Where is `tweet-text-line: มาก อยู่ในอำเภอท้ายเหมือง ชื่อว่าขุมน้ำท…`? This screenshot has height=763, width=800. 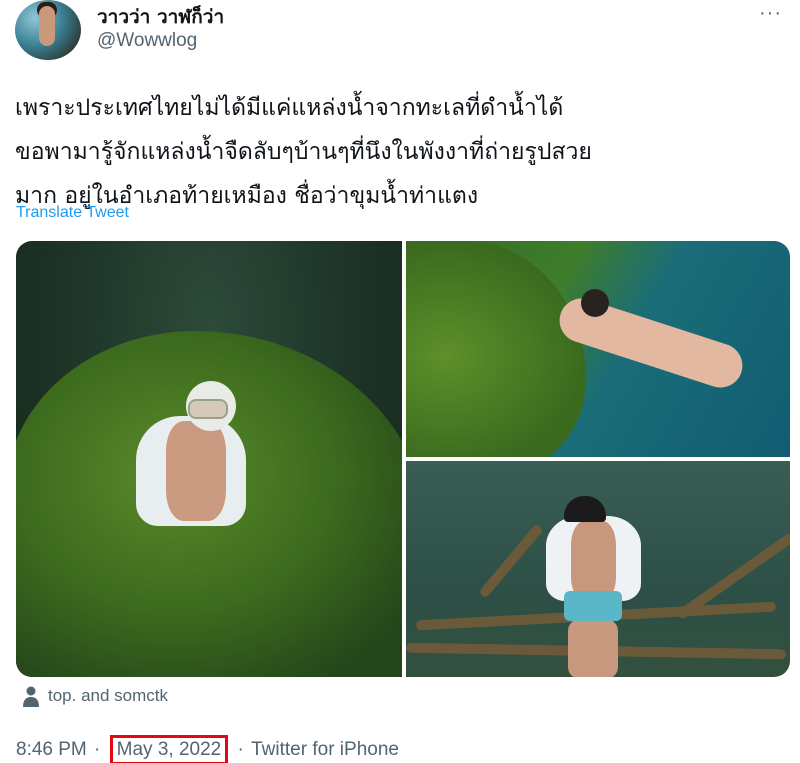
tweet-text-line: มาก อยู่ในอำเภอท้ายเหมือง ชื่อว่าขุมน้ำท… is located at coordinates (247, 196).